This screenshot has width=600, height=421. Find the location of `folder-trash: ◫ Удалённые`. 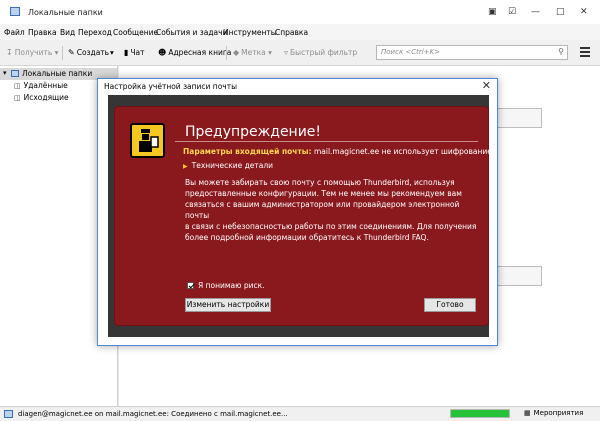

folder-trash: ◫ Удалённые is located at coordinates (41, 85).